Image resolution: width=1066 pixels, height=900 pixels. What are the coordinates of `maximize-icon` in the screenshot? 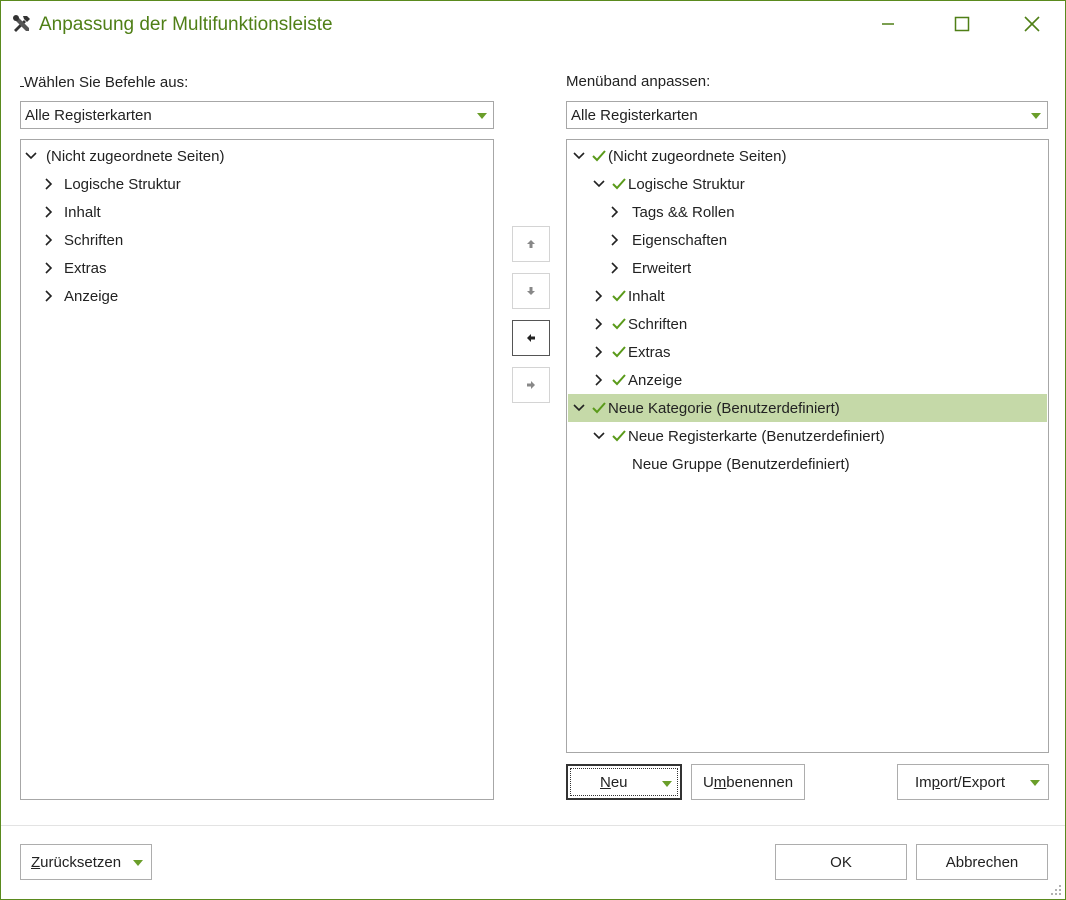 It's located at (962, 24).